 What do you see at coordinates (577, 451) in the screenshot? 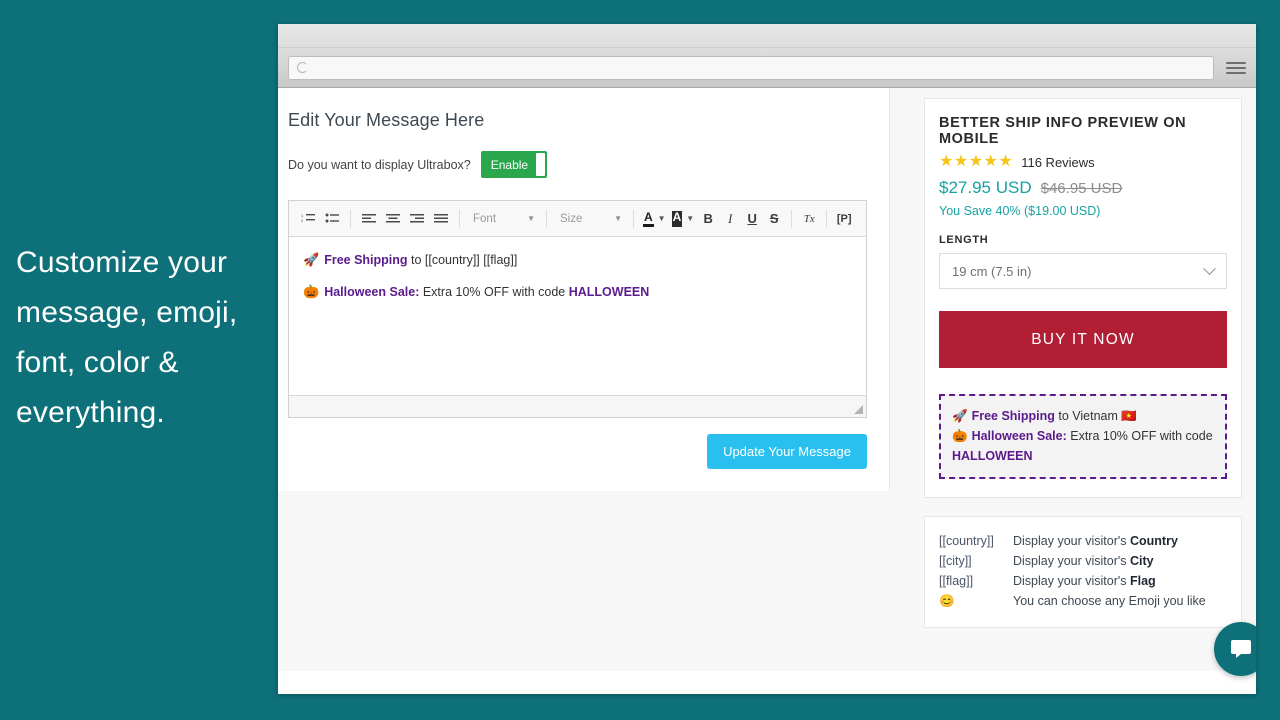
I see `editor-actions: Update Your Message` at bounding box center [577, 451].